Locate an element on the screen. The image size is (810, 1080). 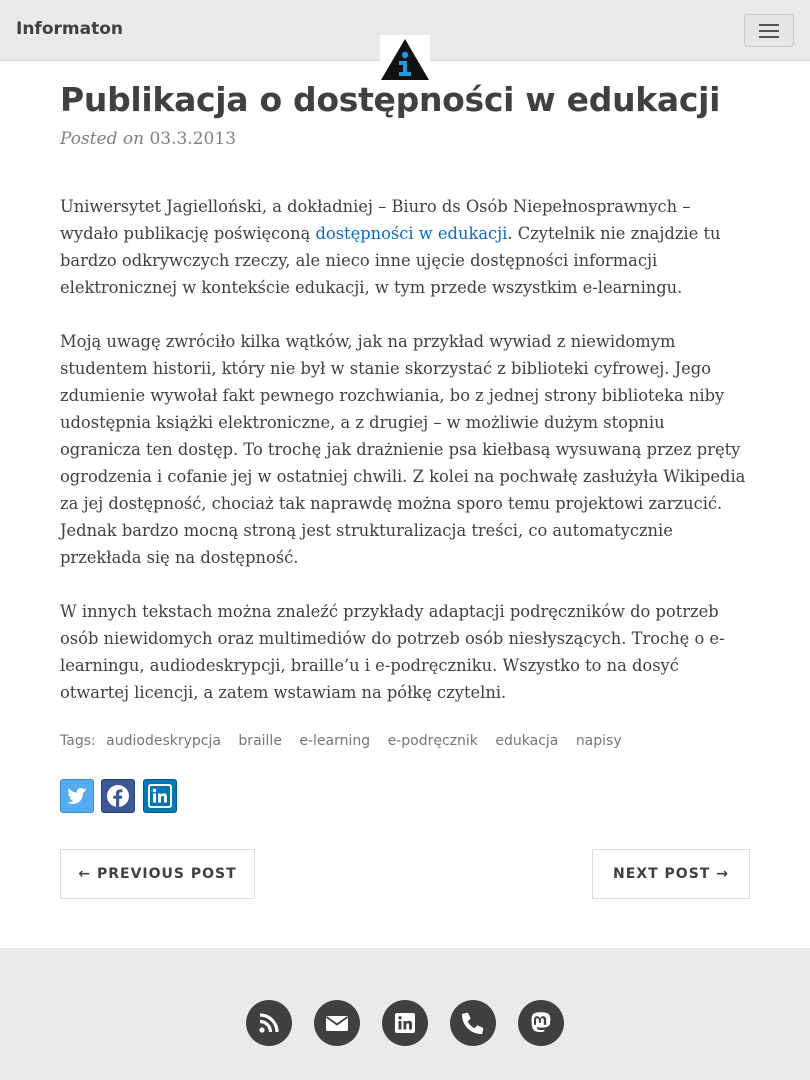
tag-napisy: napisy is located at coordinates (599, 741).